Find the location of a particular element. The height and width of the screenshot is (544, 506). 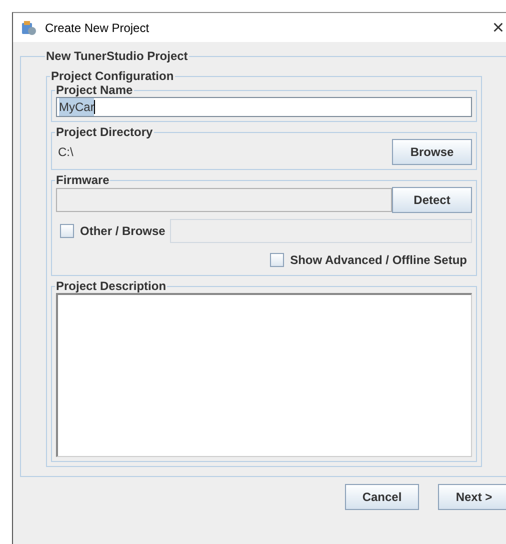

group-title: Project Description is located at coordinates (111, 286).